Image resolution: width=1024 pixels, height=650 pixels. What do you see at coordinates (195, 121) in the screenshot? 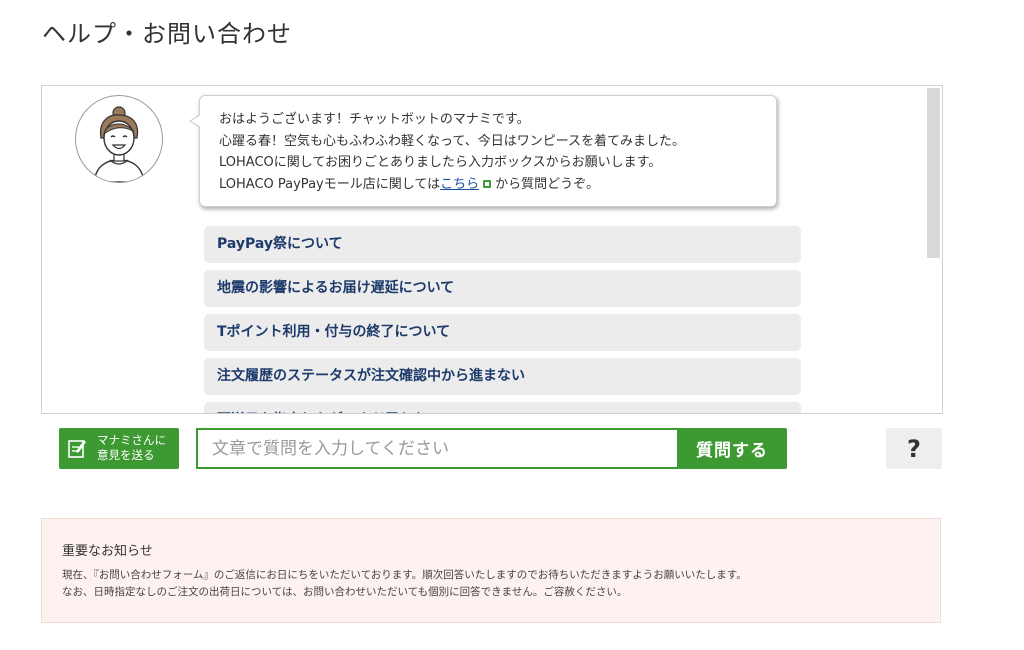
I see `bubble-tail` at bounding box center [195, 121].